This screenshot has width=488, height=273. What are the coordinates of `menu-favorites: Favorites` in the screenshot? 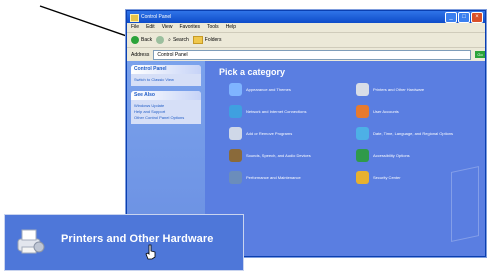 It's located at (189, 27).